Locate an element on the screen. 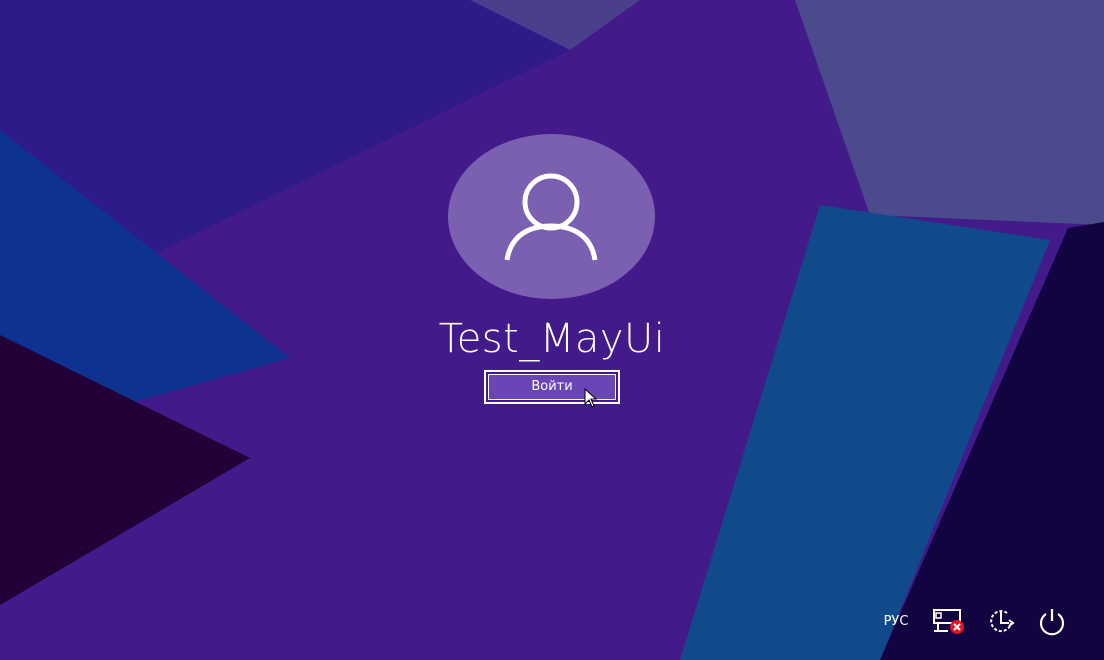 The height and width of the screenshot is (660, 1104). network-disconnected-icon is located at coordinates (948, 621).